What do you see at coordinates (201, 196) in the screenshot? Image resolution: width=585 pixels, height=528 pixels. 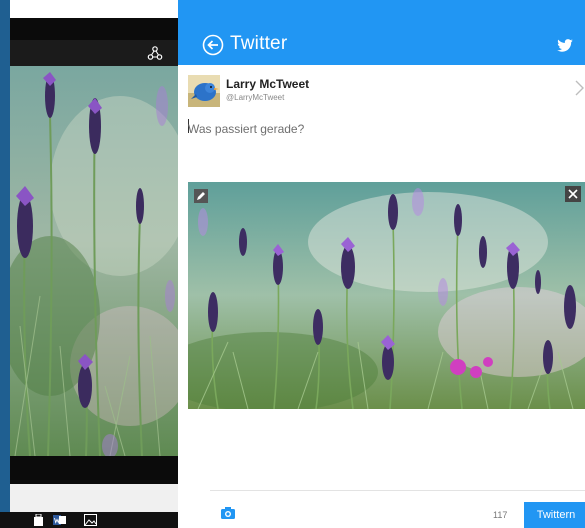 I see `pencil-icon` at bounding box center [201, 196].